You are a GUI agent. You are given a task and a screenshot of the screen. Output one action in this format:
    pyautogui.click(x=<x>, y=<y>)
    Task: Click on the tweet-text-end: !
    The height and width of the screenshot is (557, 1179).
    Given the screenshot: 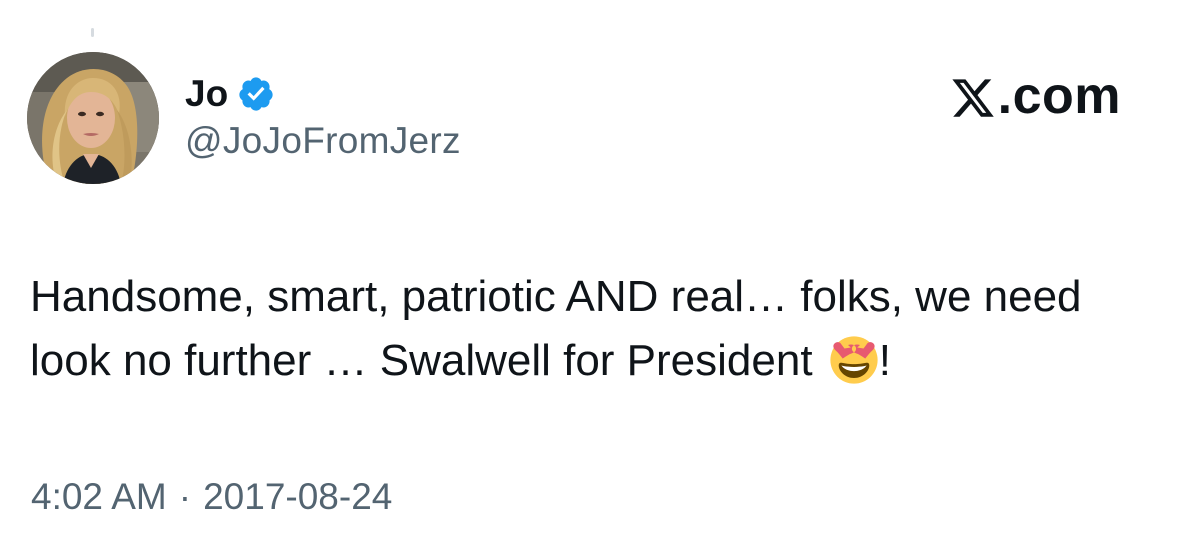 What is the action you would take?
    pyautogui.click(x=885, y=360)
    